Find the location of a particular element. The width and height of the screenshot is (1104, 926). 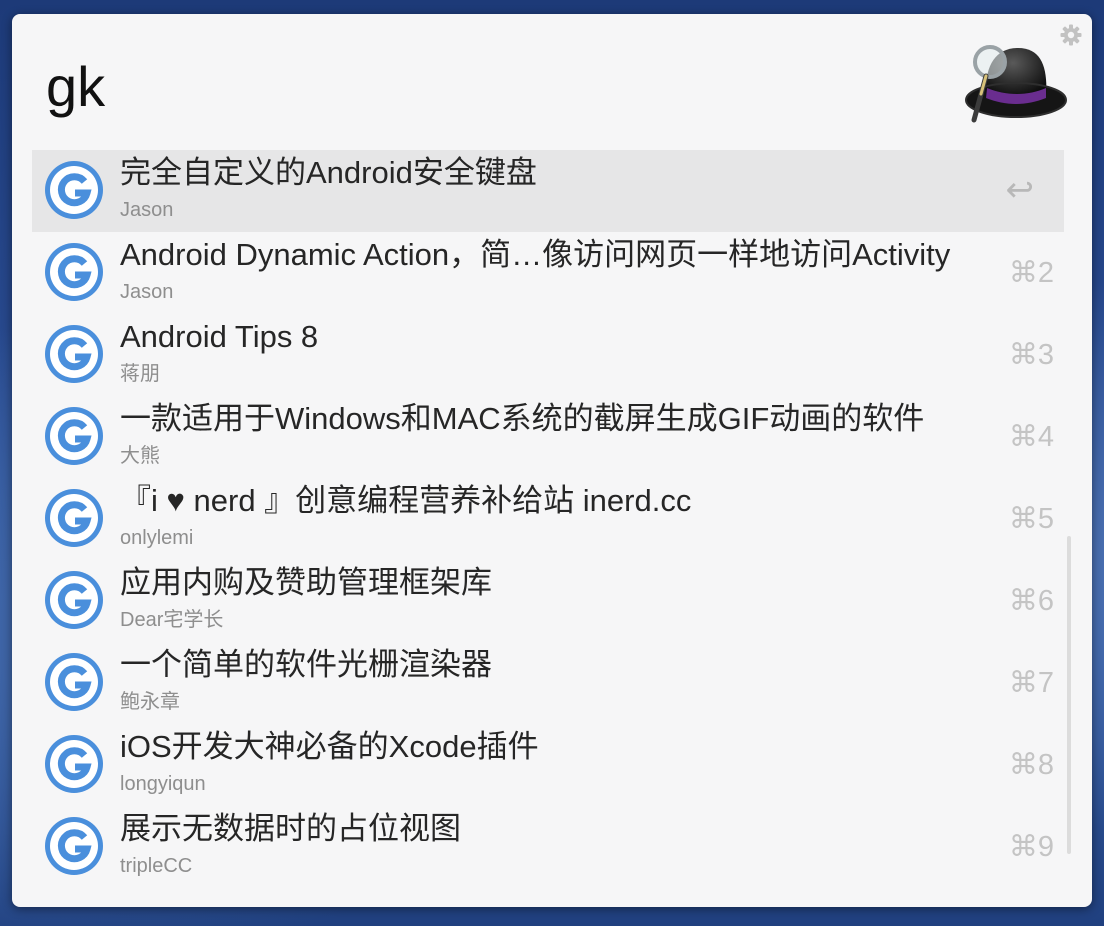

result-title: 展示无数据时的占位视图 is located at coordinates (290, 828).